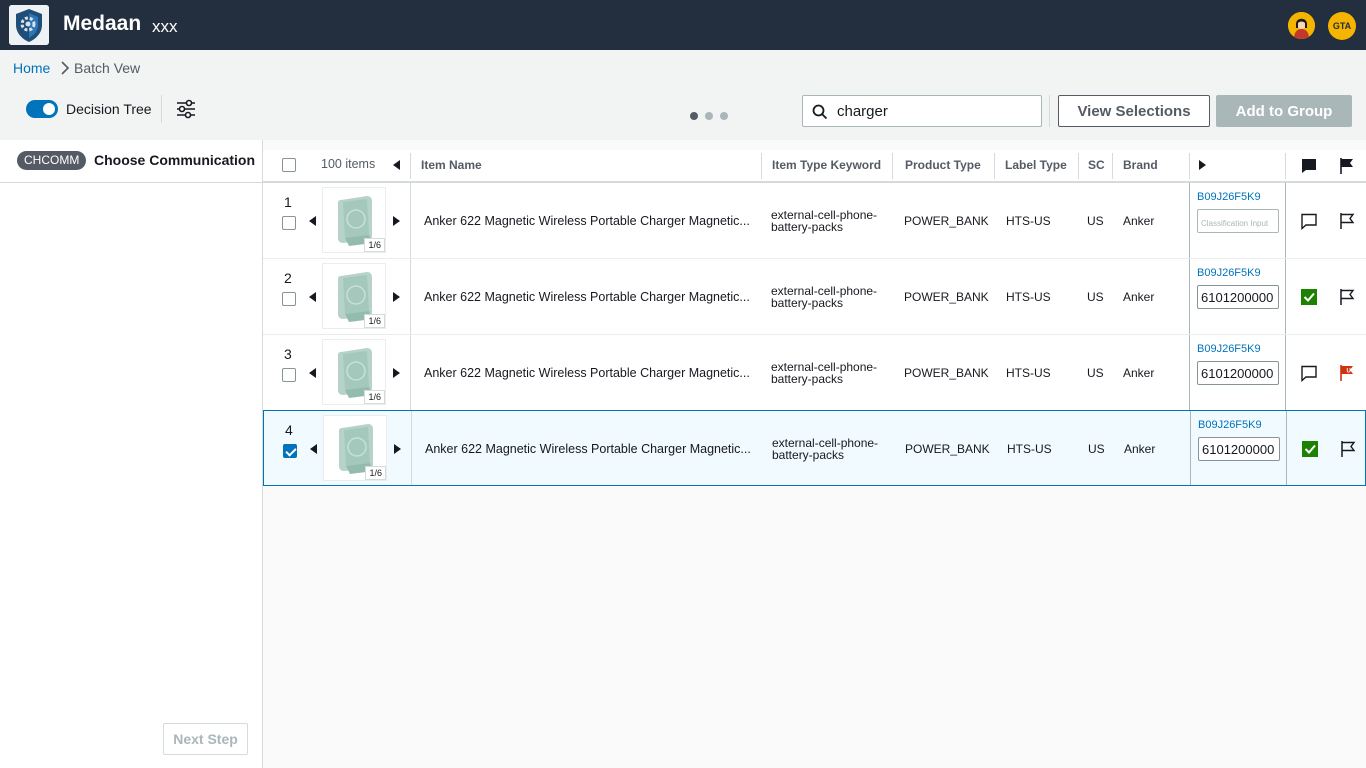 Image resolution: width=1366 pixels, height=768 pixels. I want to click on user-avatar-icon, so click(1301, 25).